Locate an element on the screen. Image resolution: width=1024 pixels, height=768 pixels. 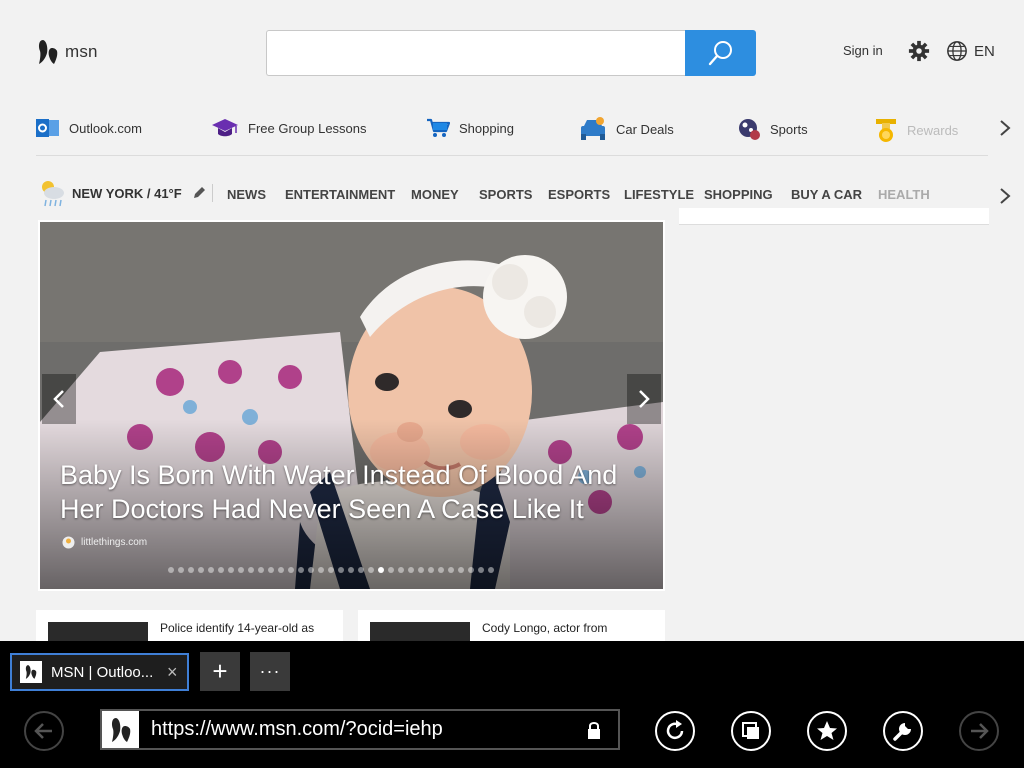
carousel-prev-button is located at coordinates (59, 399).